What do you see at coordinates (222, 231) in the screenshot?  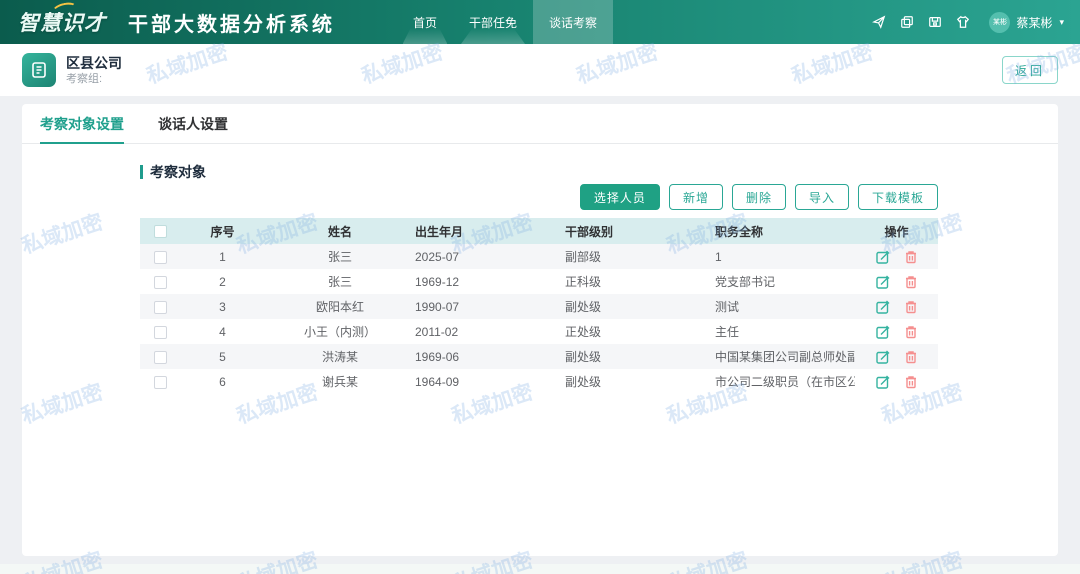 I see `col-seq: 序号` at bounding box center [222, 231].